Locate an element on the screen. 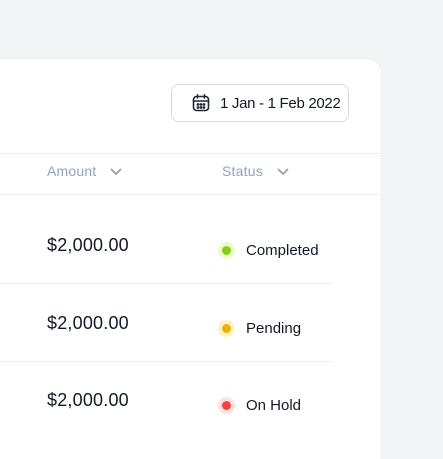 The image size is (443, 459). status-badge: Pending is located at coordinates (259, 328).